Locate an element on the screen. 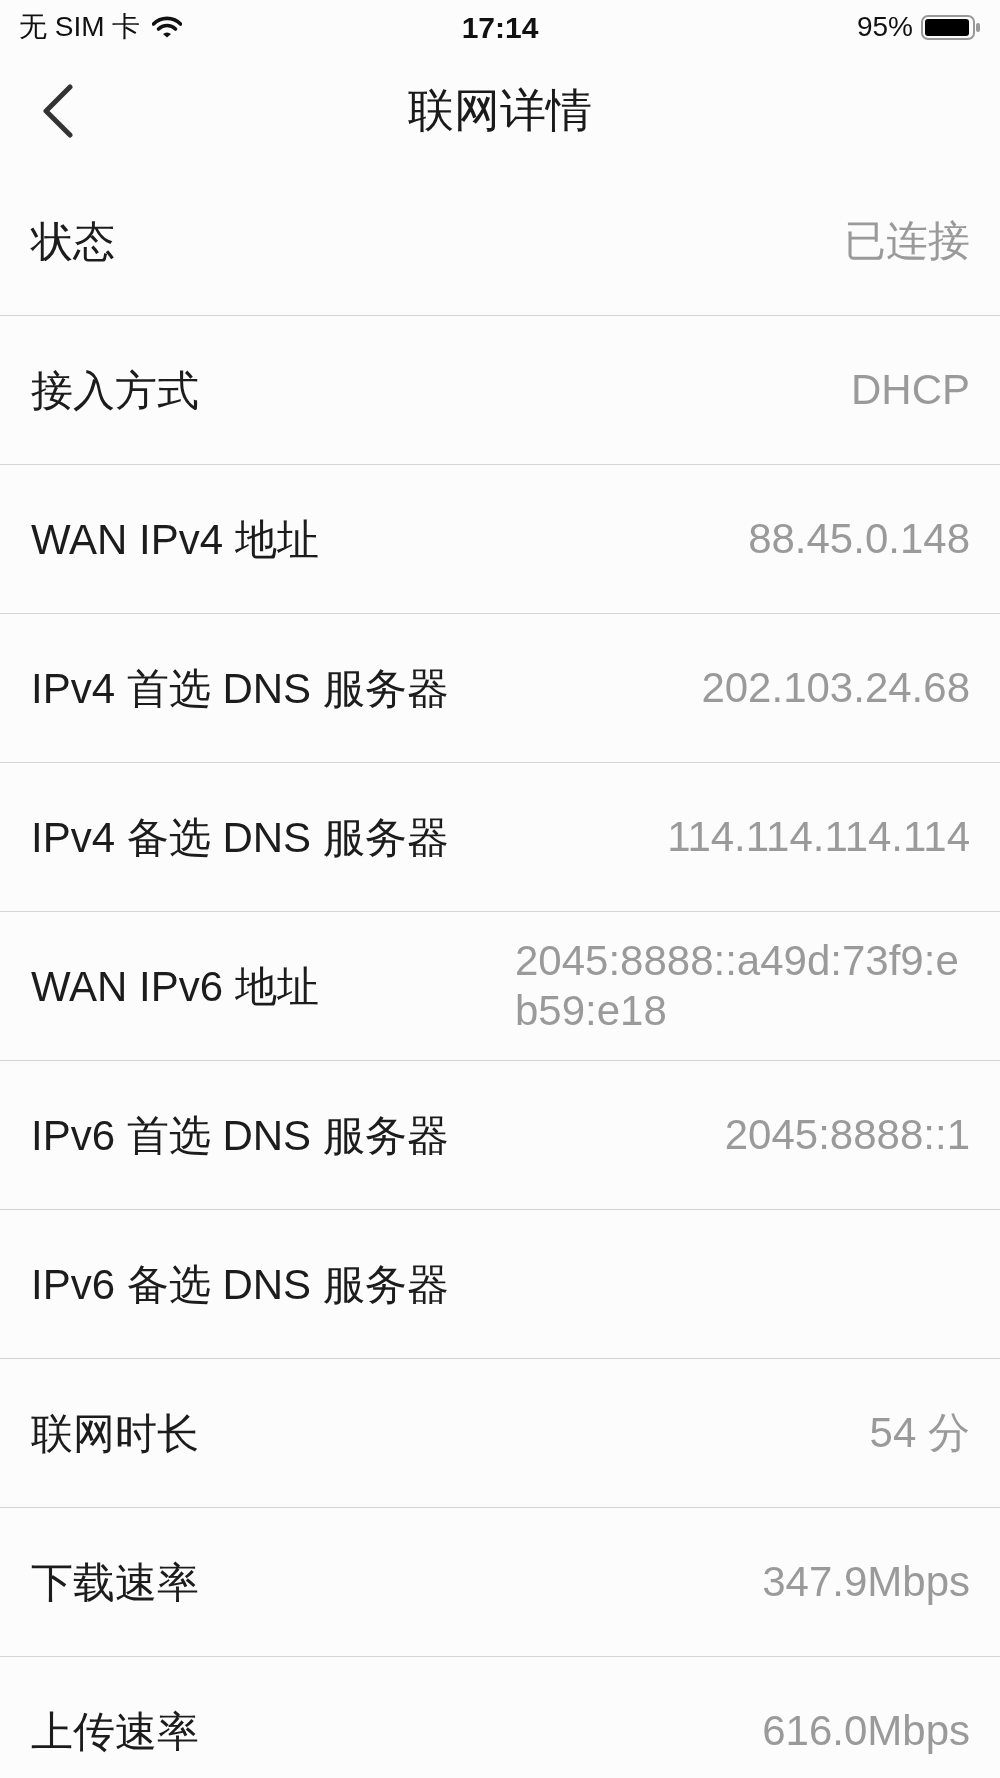 Image resolution: width=1000 pixels, height=1778 pixels. detail-label: 上传速率 is located at coordinates (115, 1731).